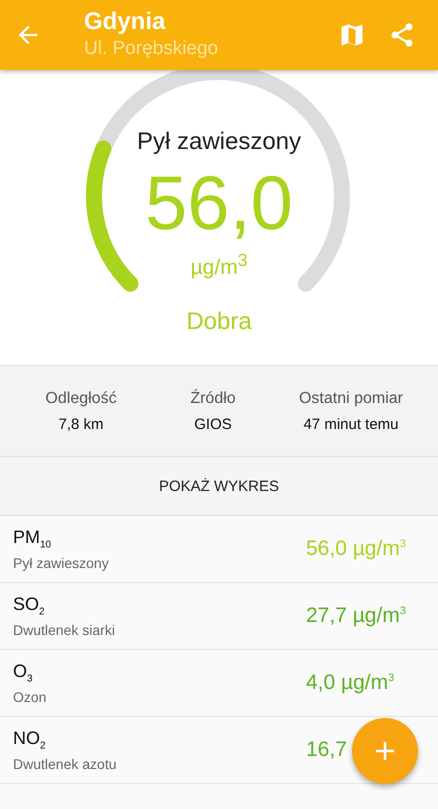 The image size is (438, 809). What do you see at coordinates (326, 749) in the screenshot?
I see `pollutant-value: 16,7` at bounding box center [326, 749].